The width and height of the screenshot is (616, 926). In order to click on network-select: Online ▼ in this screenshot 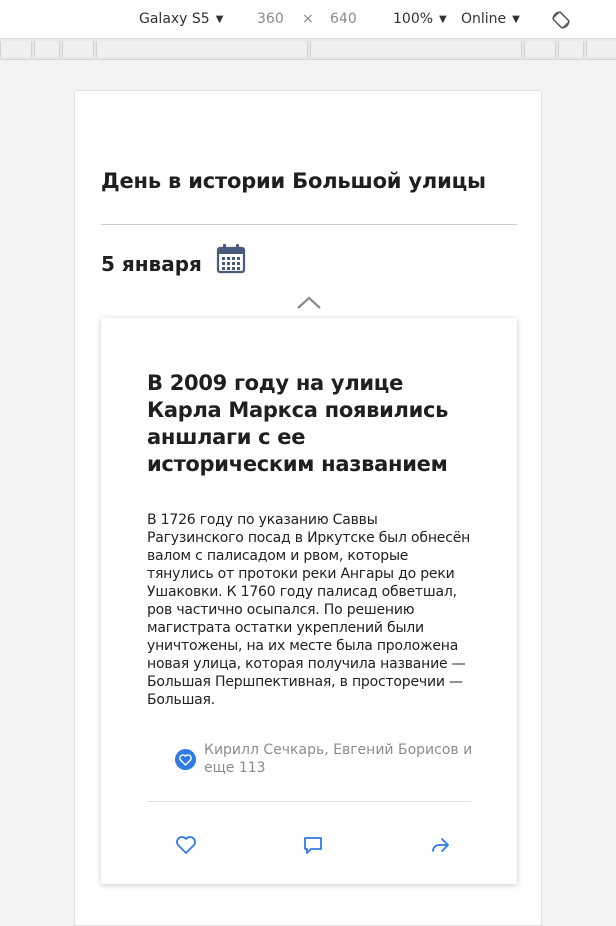, I will do `click(490, 19)`.